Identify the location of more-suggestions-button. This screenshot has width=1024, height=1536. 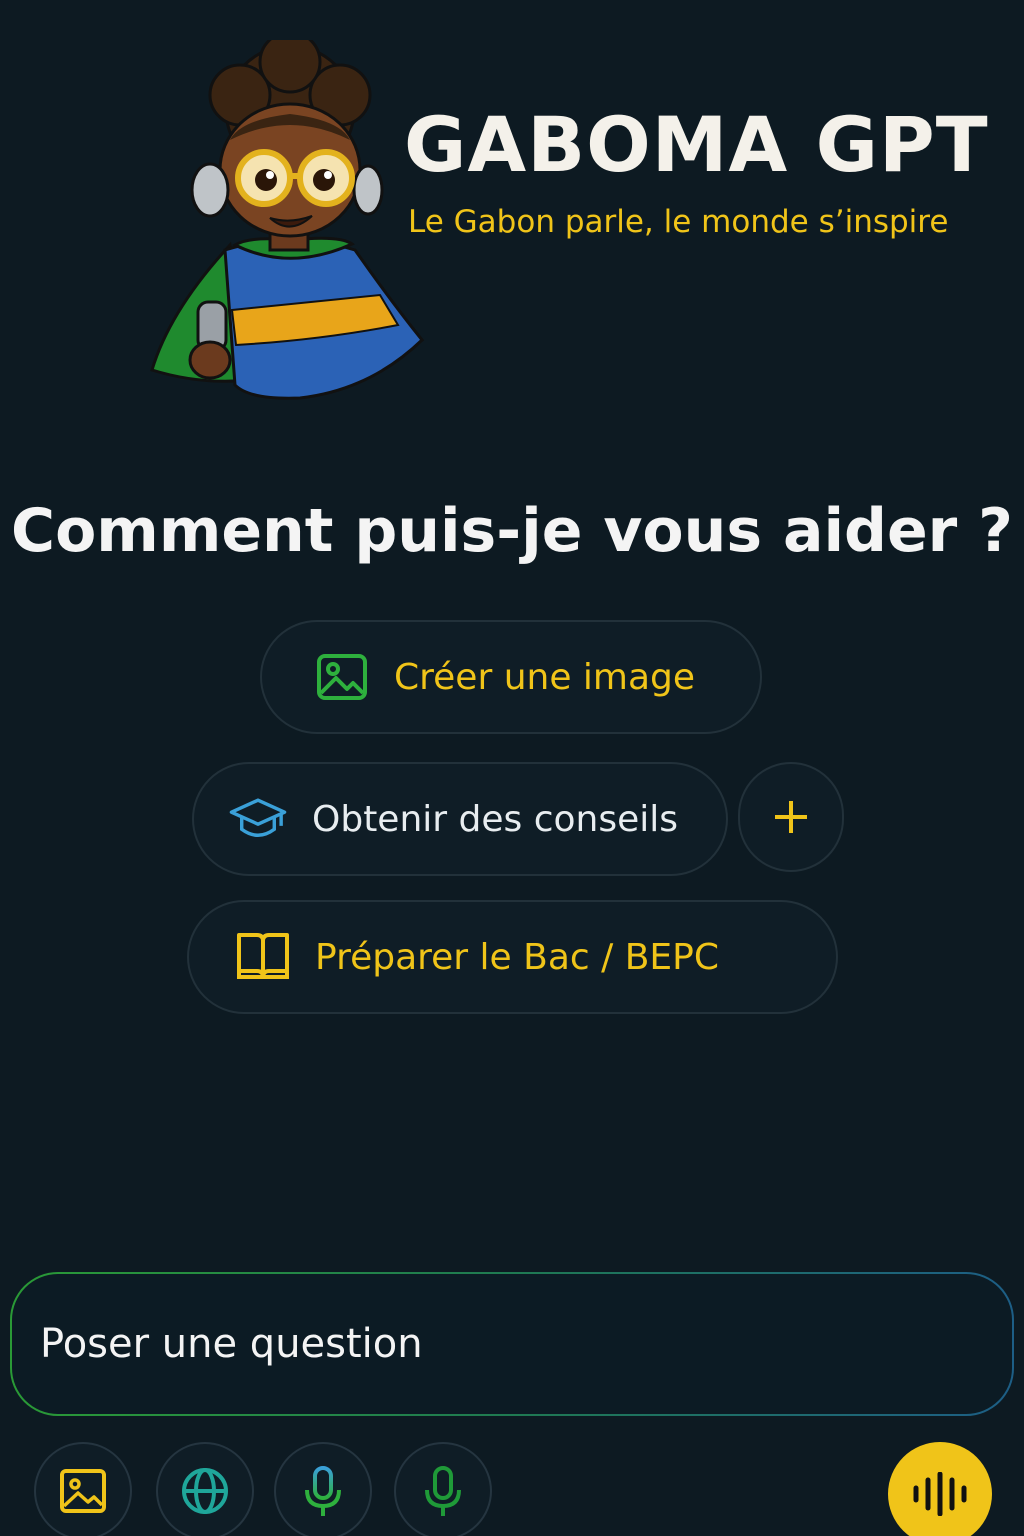
(791, 817).